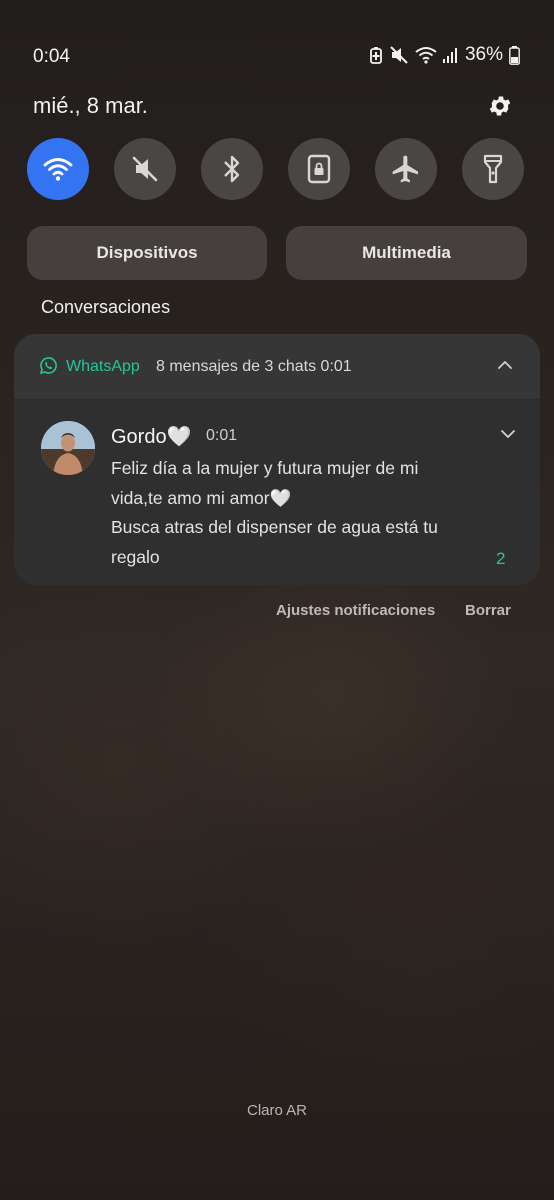 The width and height of the screenshot is (554, 1200). Describe the element at coordinates (488, 610) in the screenshot. I see `clear-button: Borrar` at that location.